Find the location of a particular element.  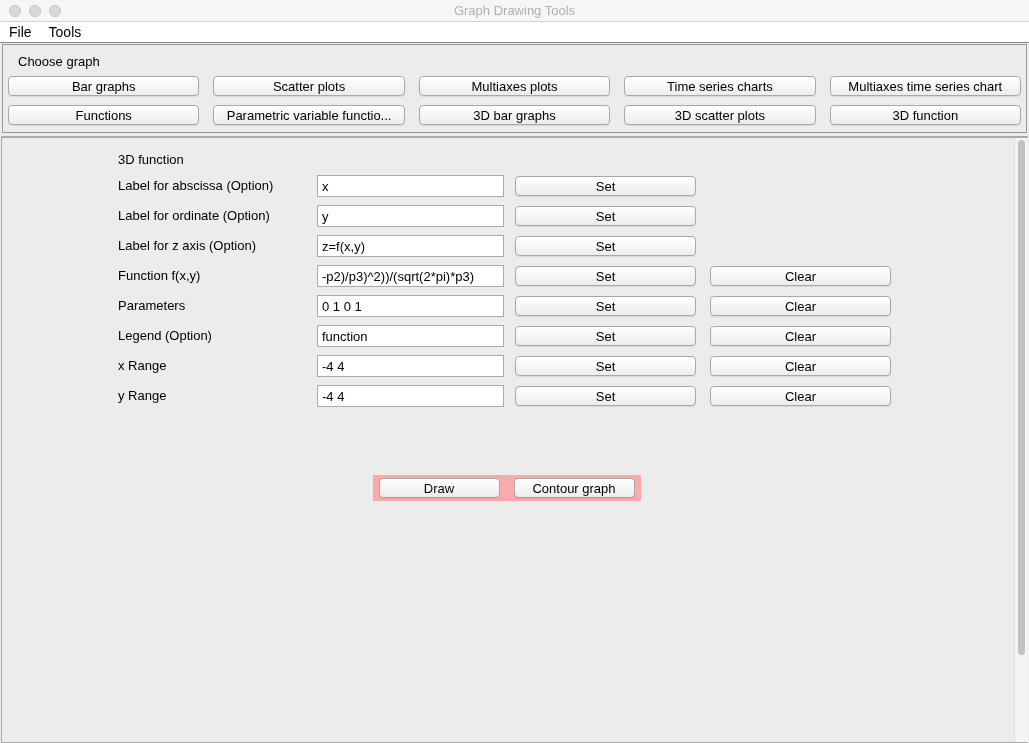

window-title: Graph Drawing Tools is located at coordinates (514, 10).